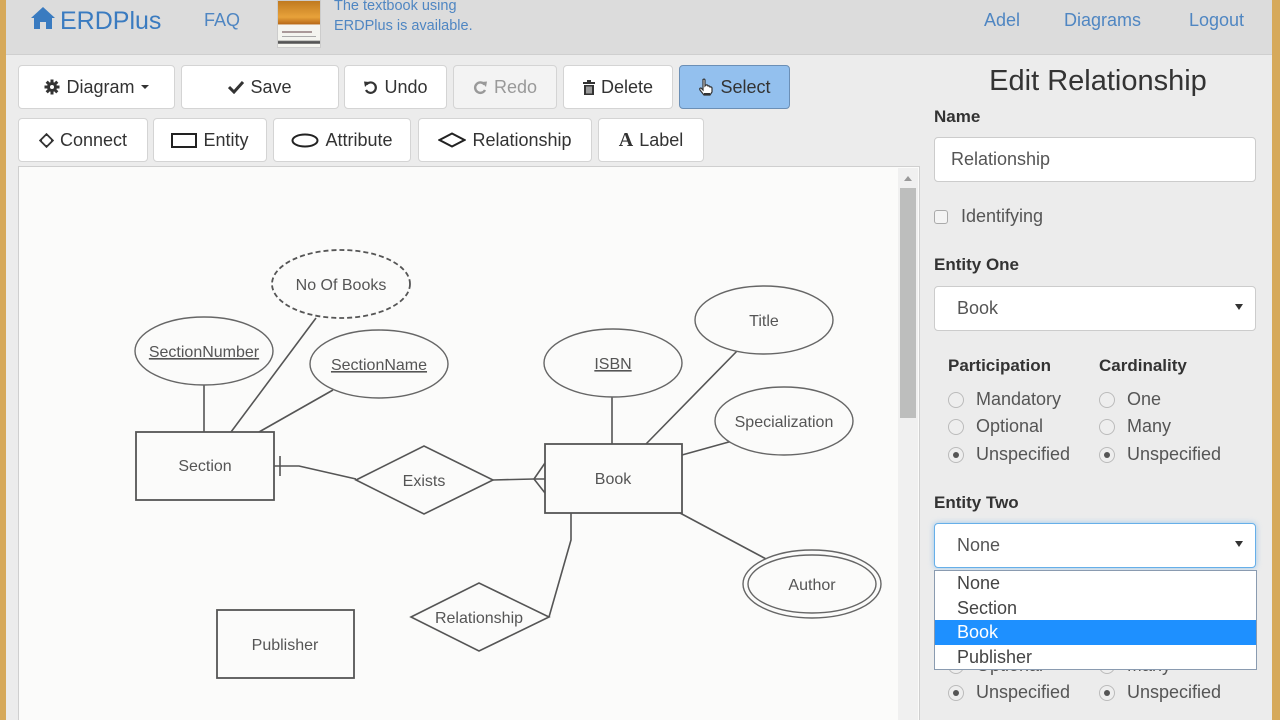 The width and height of the screenshot is (1280, 720). I want to click on diagram-menu-button: Diagram, so click(96, 87).